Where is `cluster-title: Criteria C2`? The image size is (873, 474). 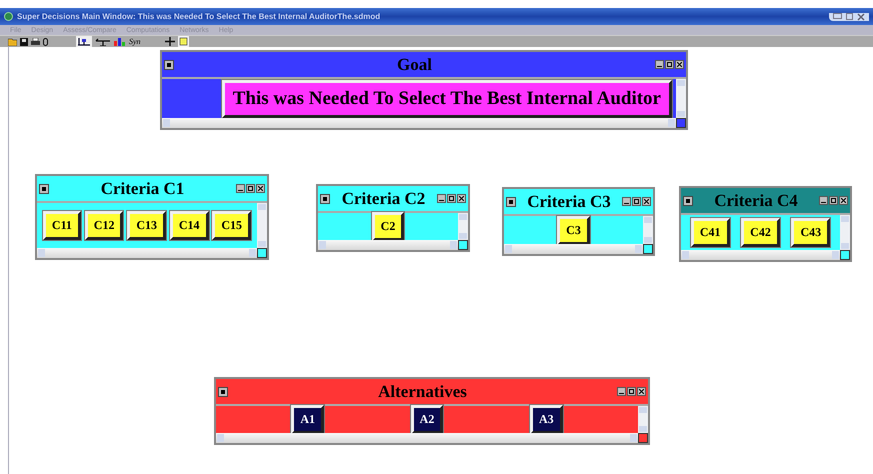 cluster-title: Criteria C2 is located at coordinates (383, 199).